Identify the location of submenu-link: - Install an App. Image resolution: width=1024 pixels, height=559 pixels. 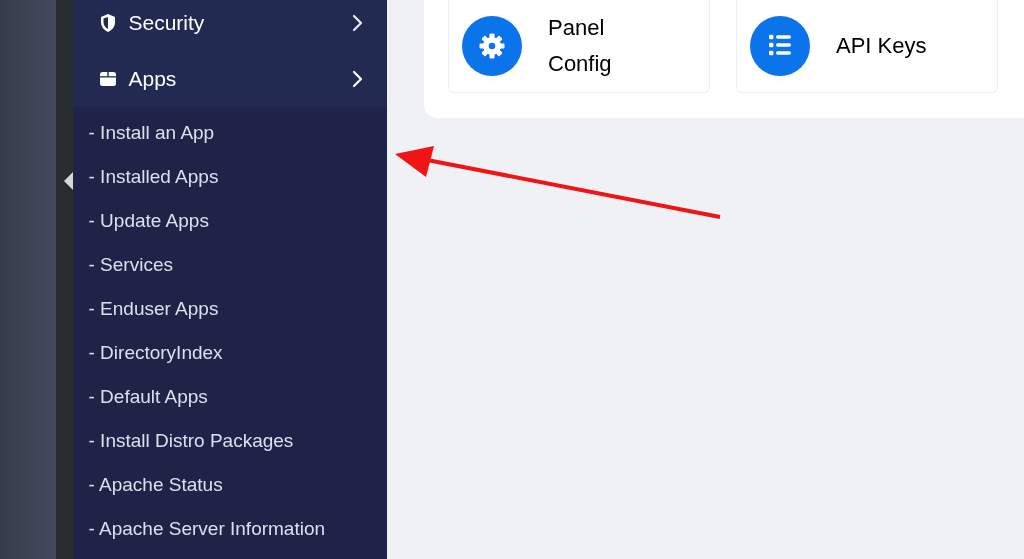
(229, 133).